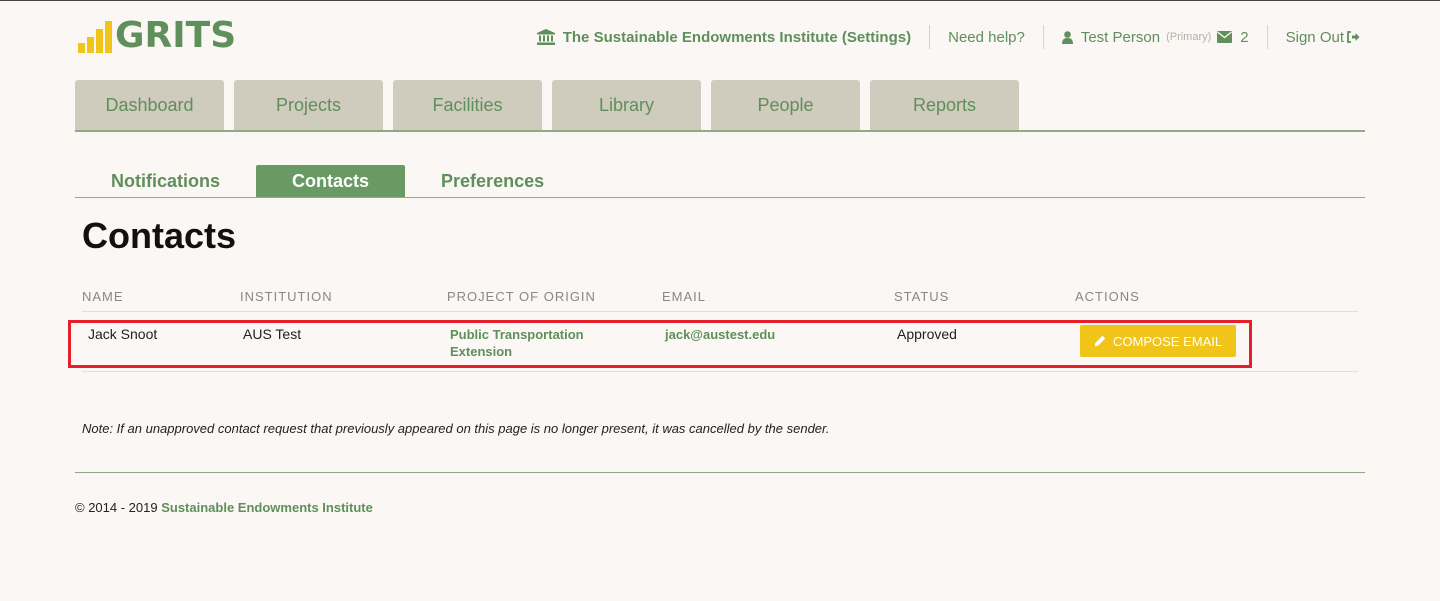  Describe the element at coordinates (1244, 37) in the screenshot. I see `message-count: 2` at that location.